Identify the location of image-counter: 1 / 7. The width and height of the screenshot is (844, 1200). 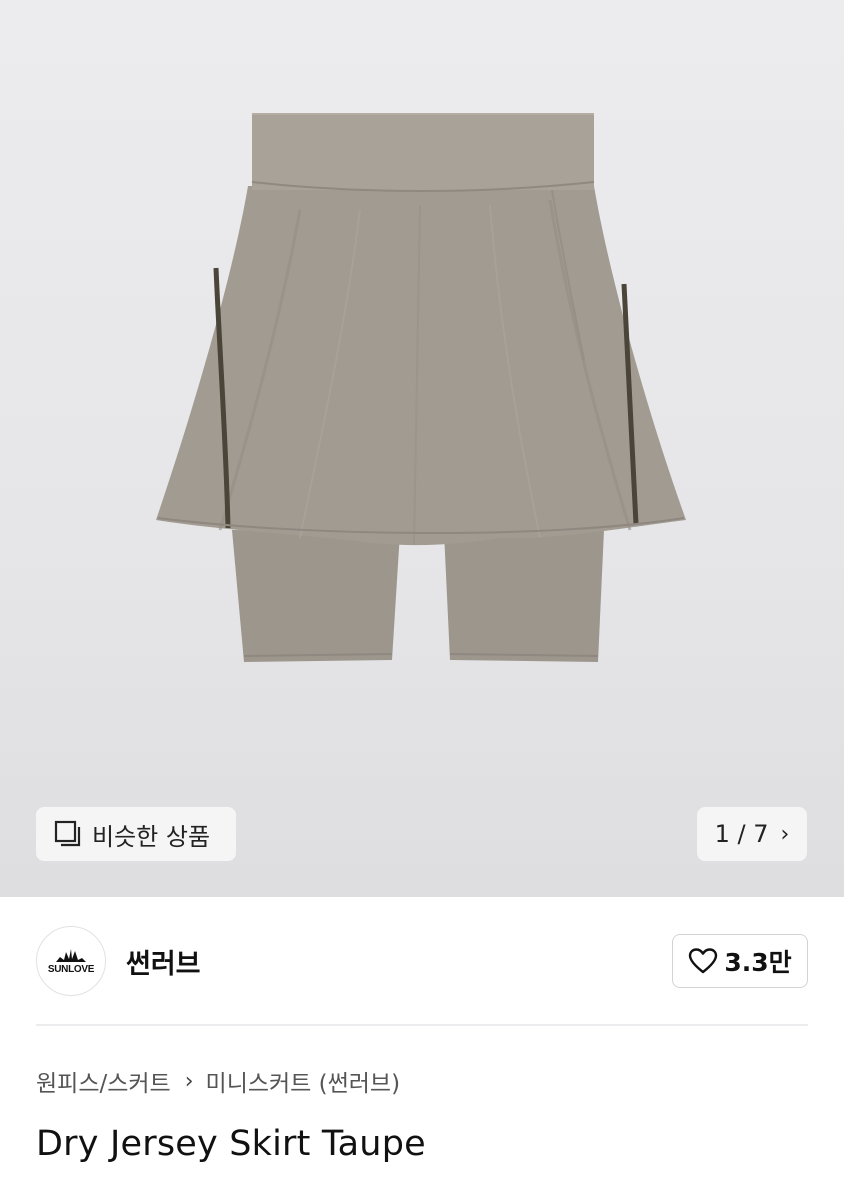
(741, 834).